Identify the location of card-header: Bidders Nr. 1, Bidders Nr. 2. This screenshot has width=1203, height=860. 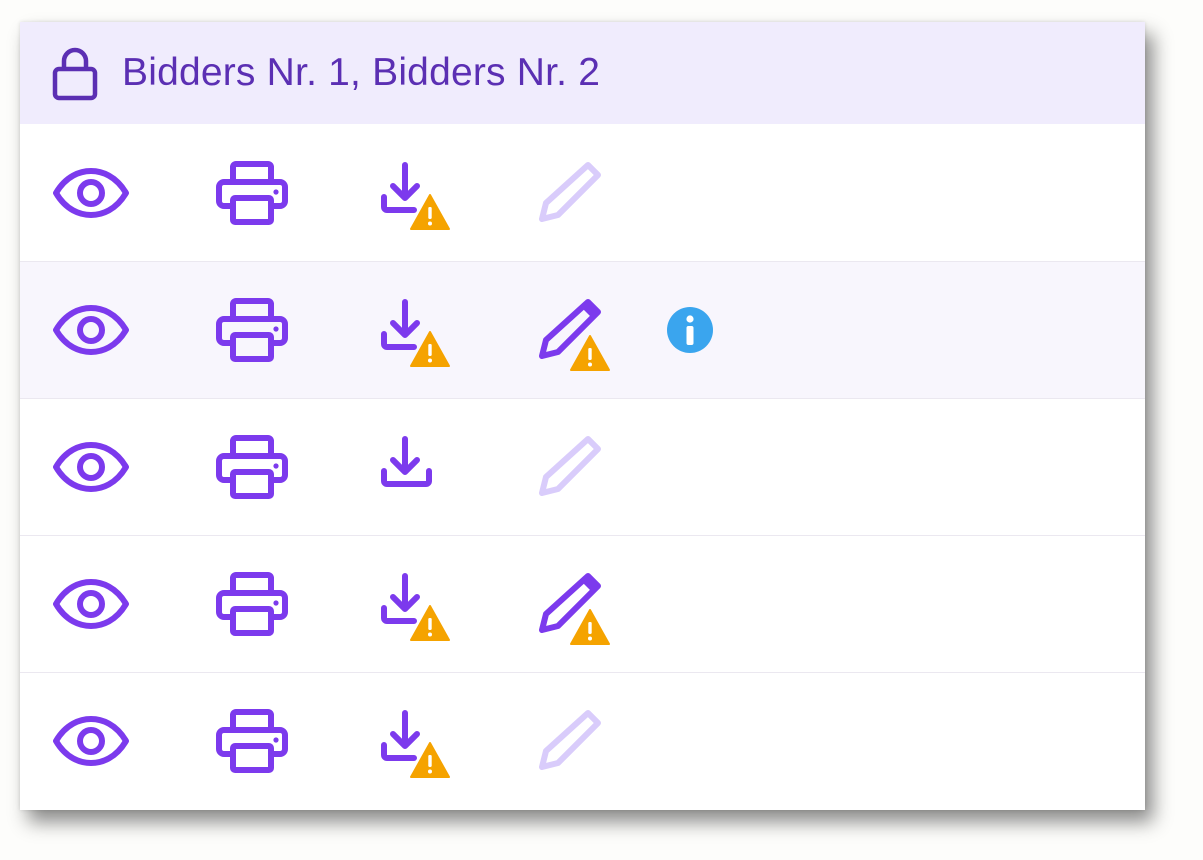
(582, 73).